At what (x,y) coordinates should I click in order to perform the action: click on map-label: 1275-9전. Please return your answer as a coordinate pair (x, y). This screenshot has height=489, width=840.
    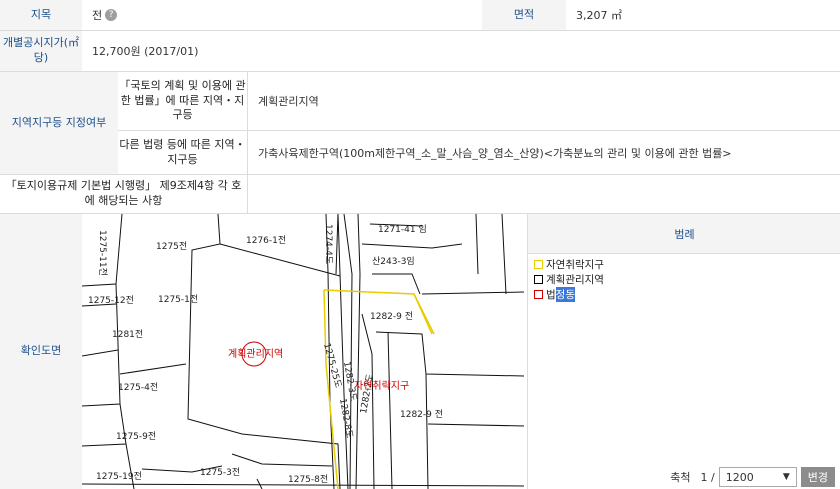
    Looking at the image, I should click on (136, 436).